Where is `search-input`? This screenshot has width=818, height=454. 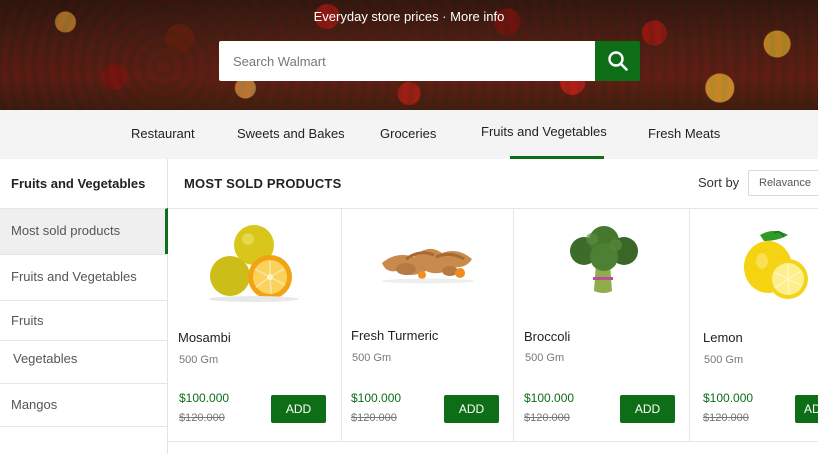 search-input is located at coordinates (407, 61).